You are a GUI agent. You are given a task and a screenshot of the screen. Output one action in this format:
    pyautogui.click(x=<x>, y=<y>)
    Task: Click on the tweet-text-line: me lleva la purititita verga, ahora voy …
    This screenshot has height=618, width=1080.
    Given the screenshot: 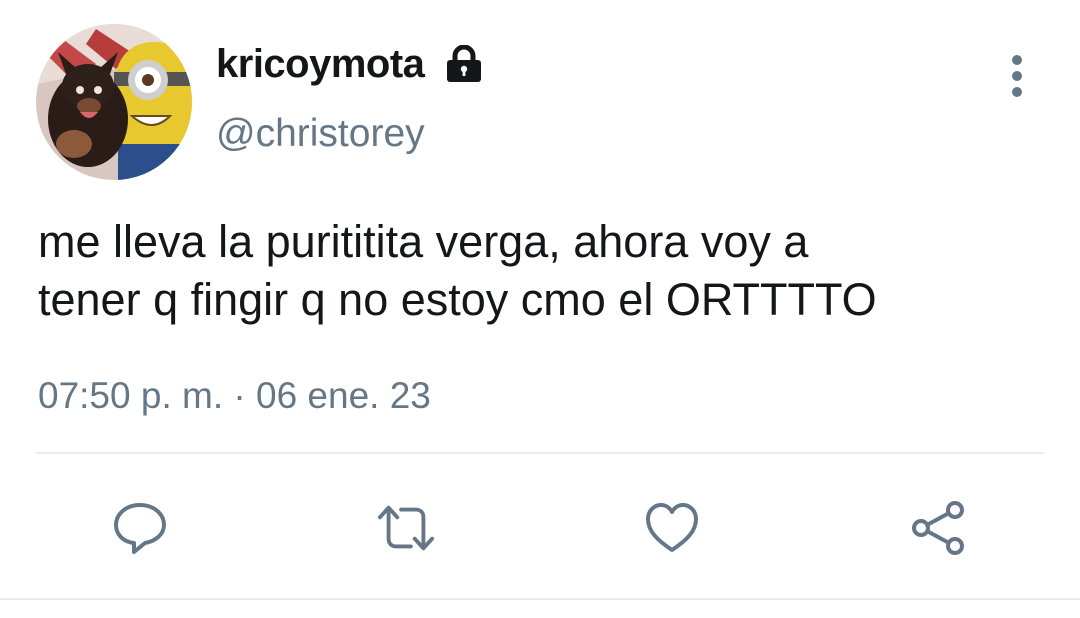 What is the action you would take?
    pyautogui.click(x=423, y=241)
    